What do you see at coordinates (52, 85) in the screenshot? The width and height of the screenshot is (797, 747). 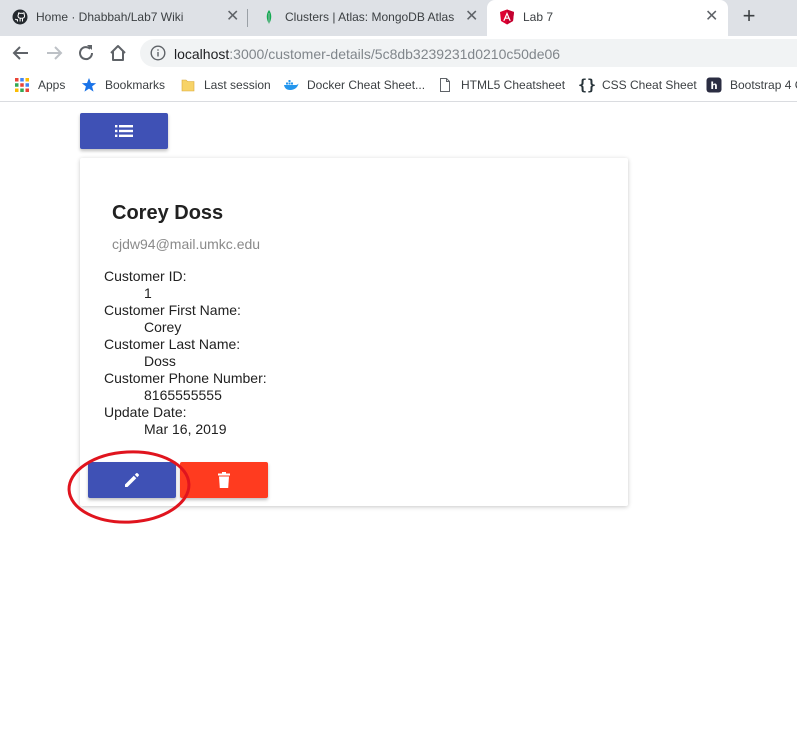 I see `bookmark-label: Apps` at bounding box center [52, 85].